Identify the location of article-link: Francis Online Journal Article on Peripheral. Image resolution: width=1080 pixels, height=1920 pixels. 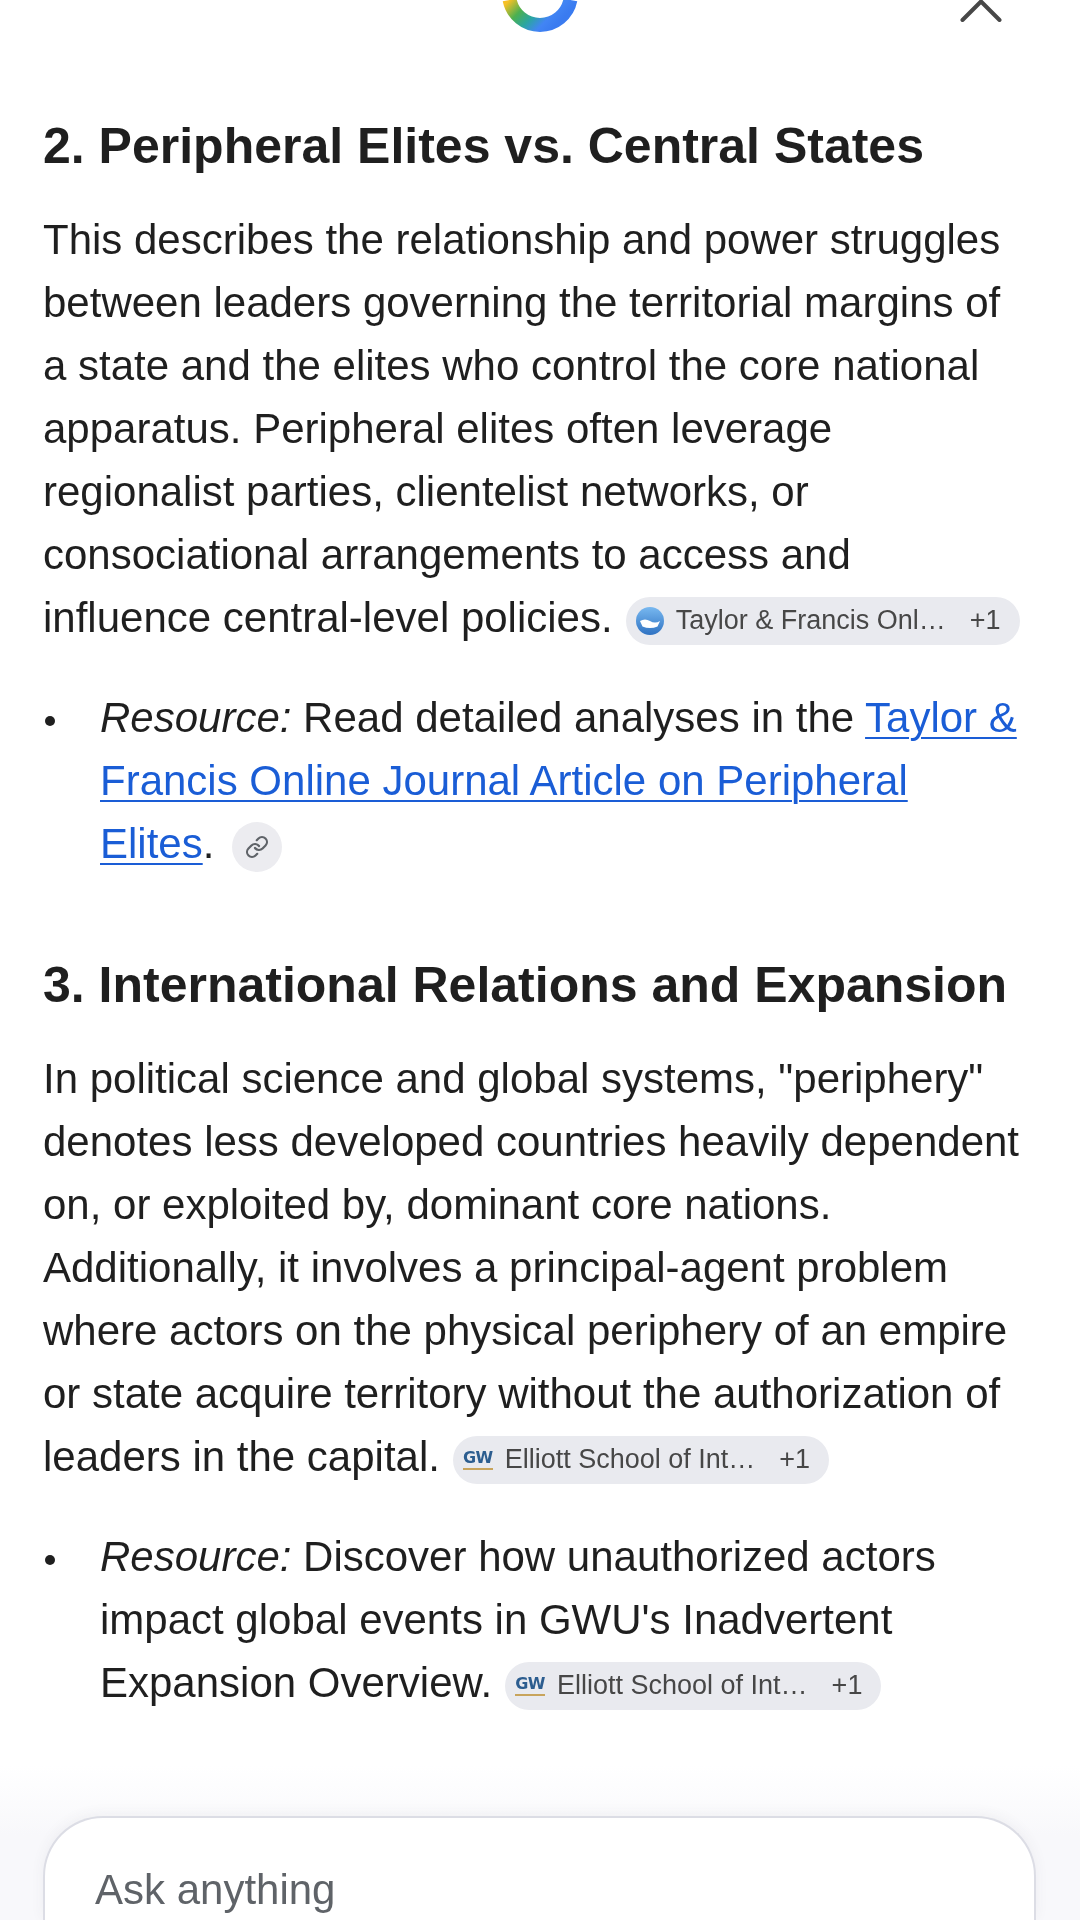
(504, 780).